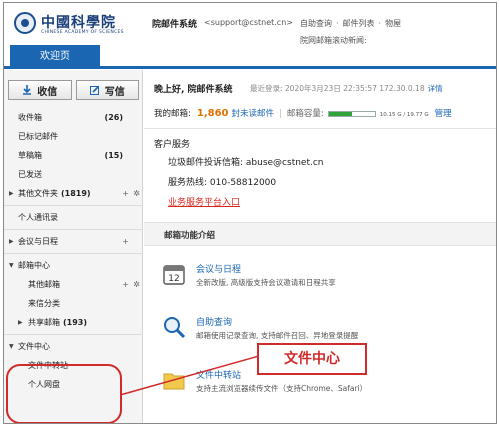 The width and height of the screenshot is (499, 426). What do you see at coordinates (246, 163) in the screenshot?
I see `complaint-line: 垃圾邮件投诉信箱: abuse@cstnet.cn` at bounding box center [246, 163].